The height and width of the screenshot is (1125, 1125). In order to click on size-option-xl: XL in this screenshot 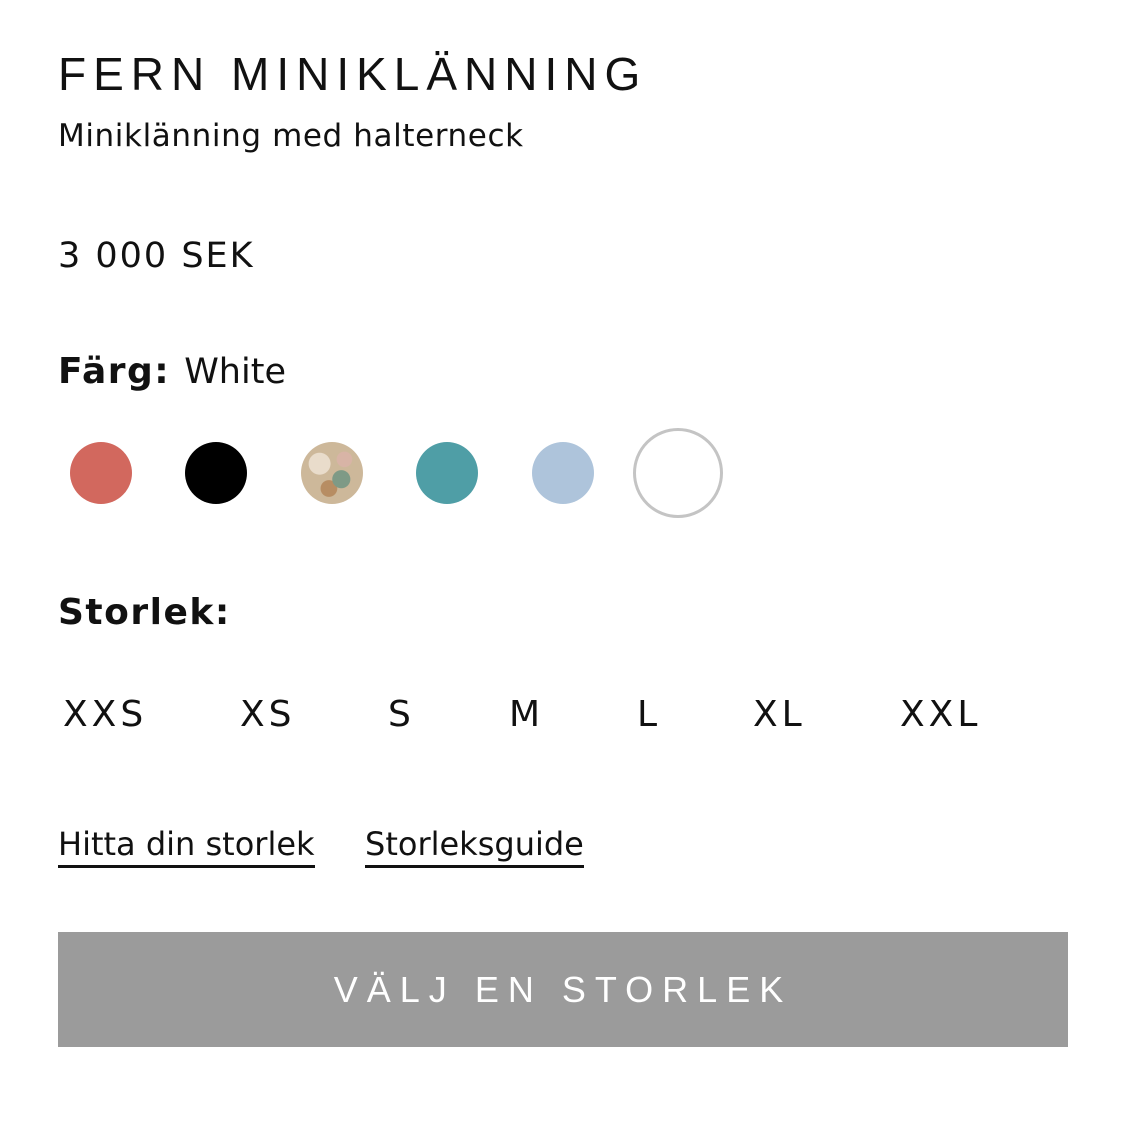, I will do `click(779, 715)`.